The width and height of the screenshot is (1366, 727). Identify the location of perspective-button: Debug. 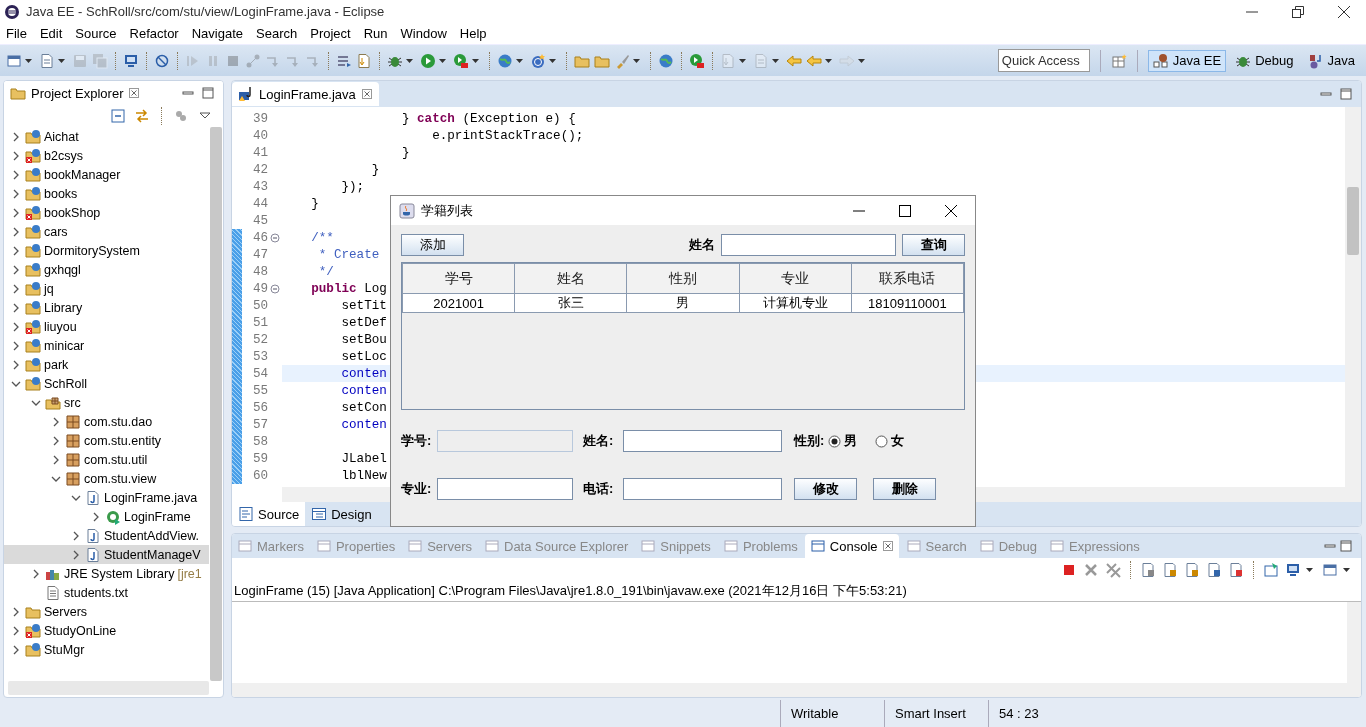
(1264, 60).